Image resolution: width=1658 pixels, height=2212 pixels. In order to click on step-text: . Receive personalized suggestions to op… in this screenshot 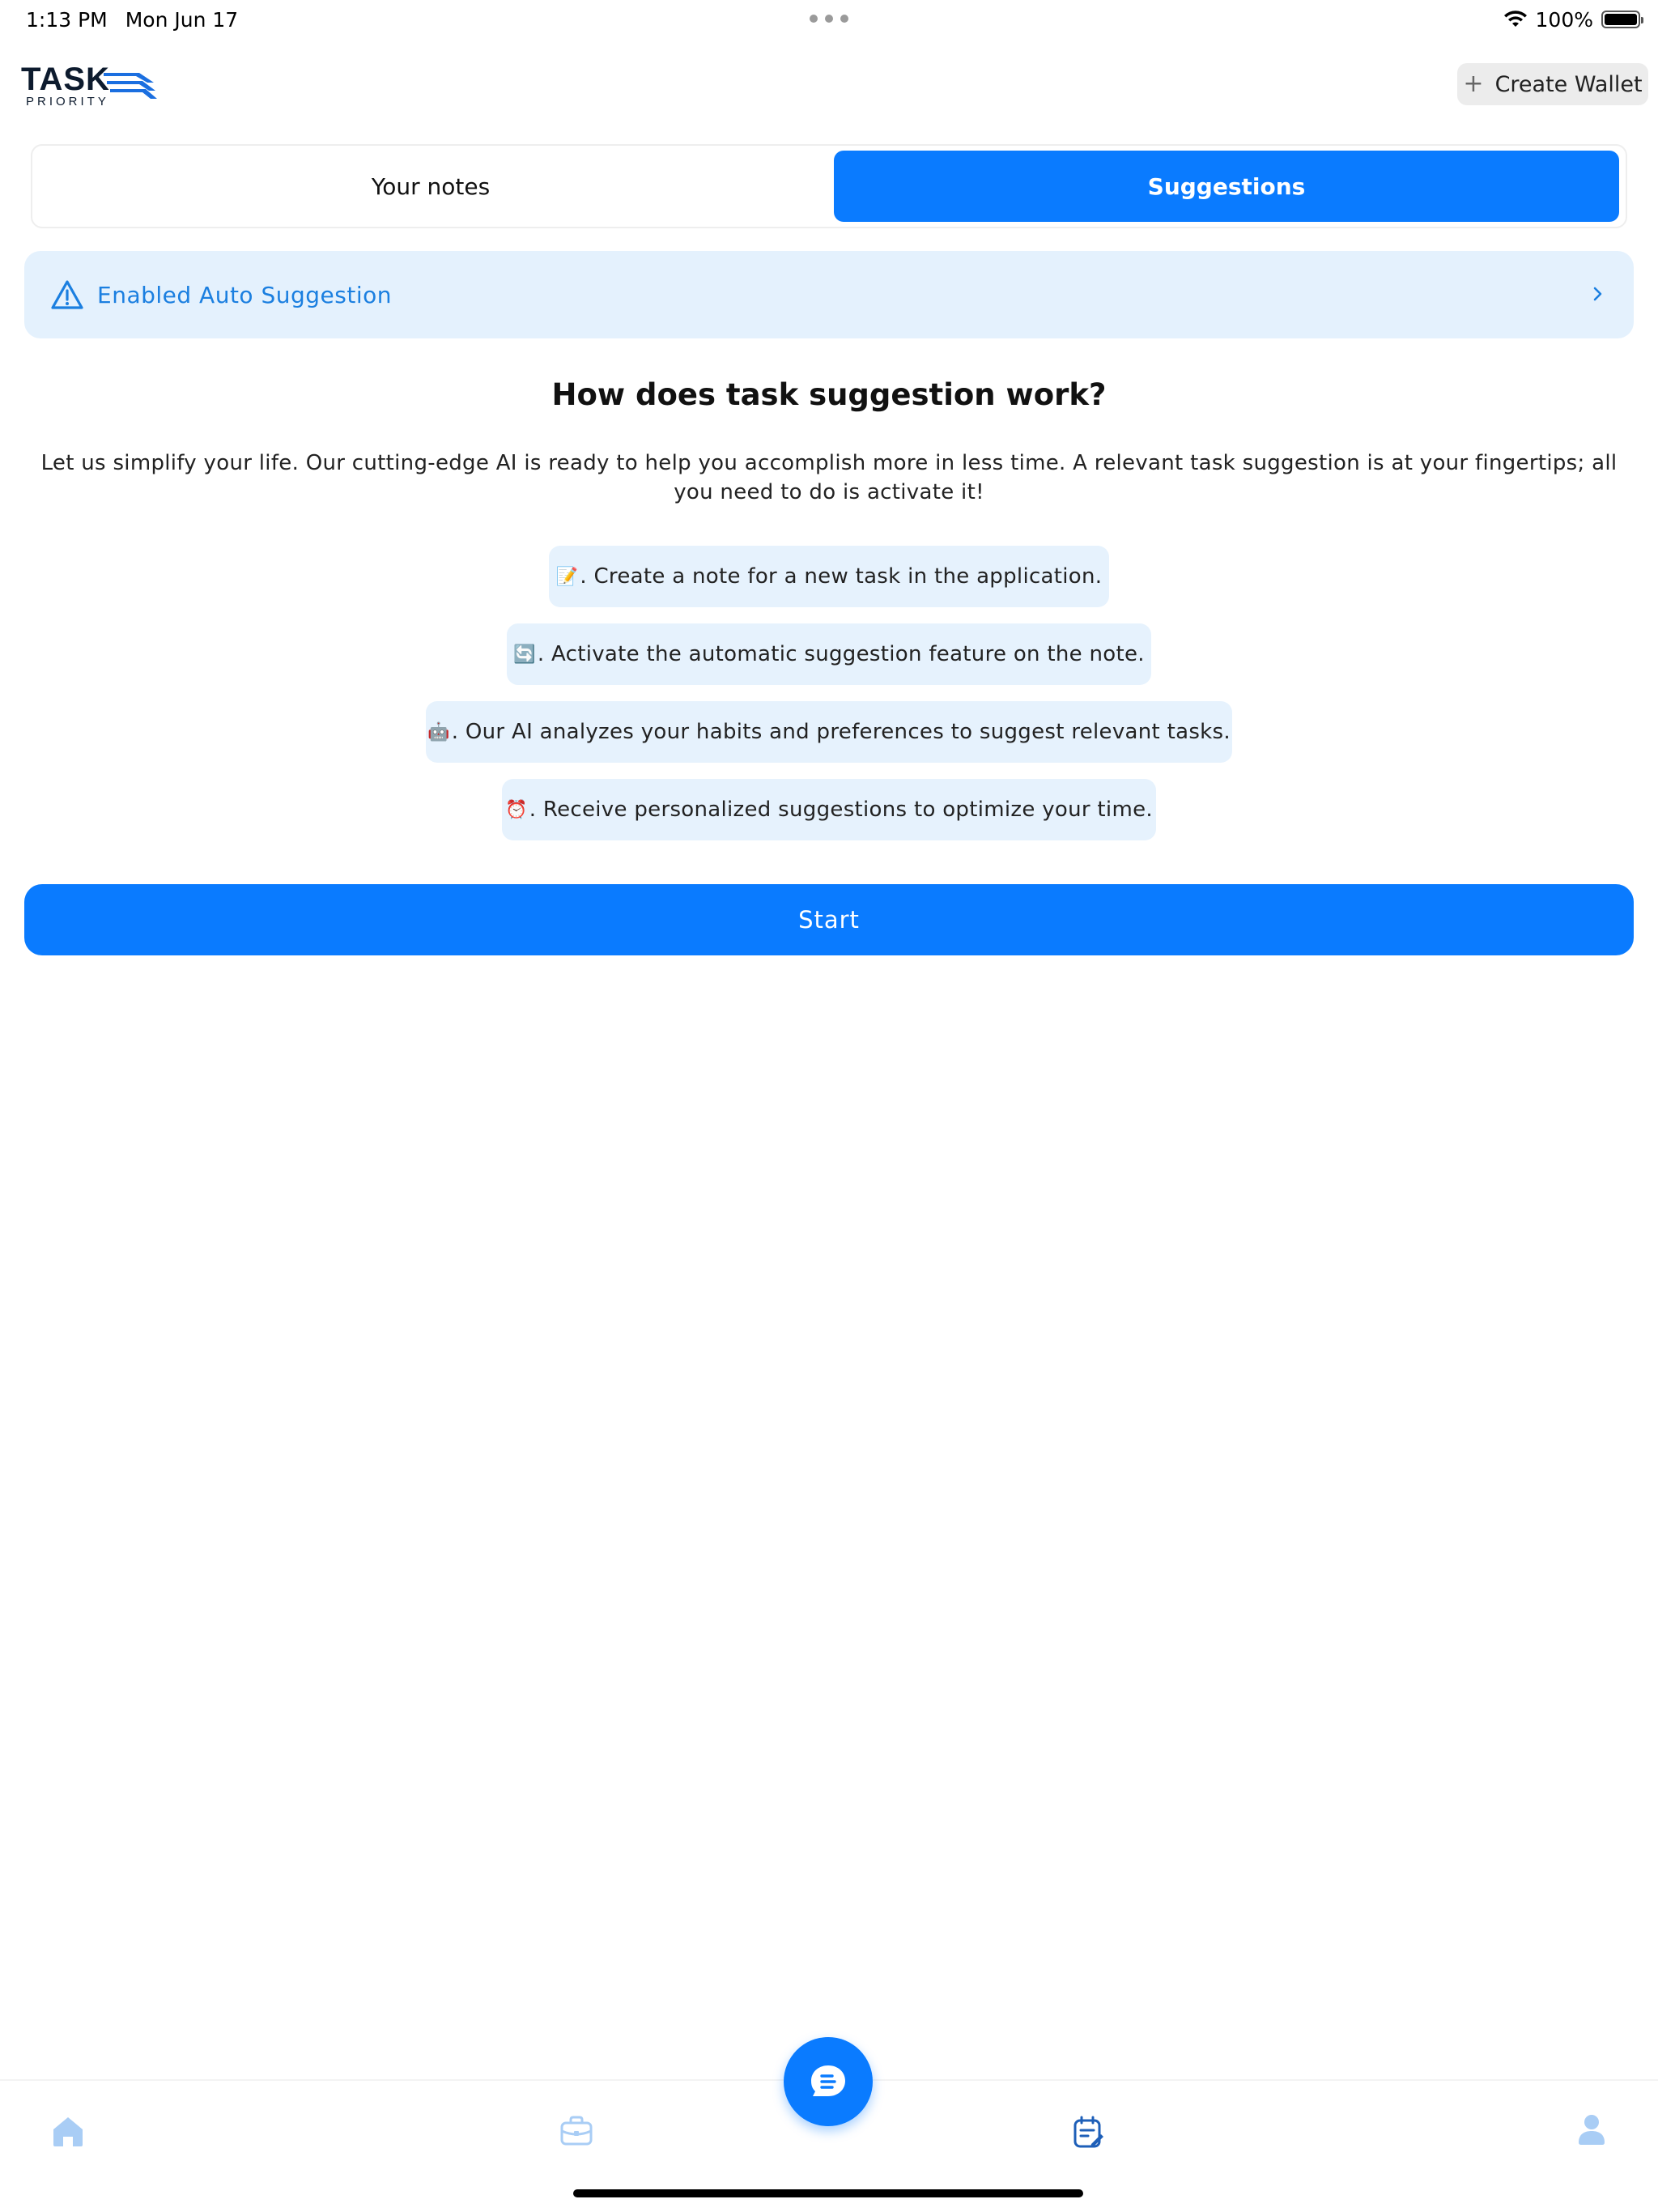, I will do `click(841, 810)`.